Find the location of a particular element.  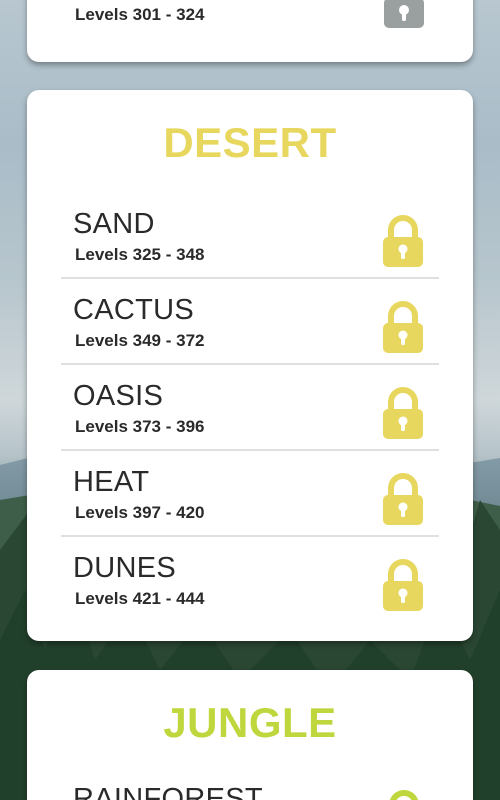

world-levels-range: Levels 349 - 372 is located at coordinates (140, 340).